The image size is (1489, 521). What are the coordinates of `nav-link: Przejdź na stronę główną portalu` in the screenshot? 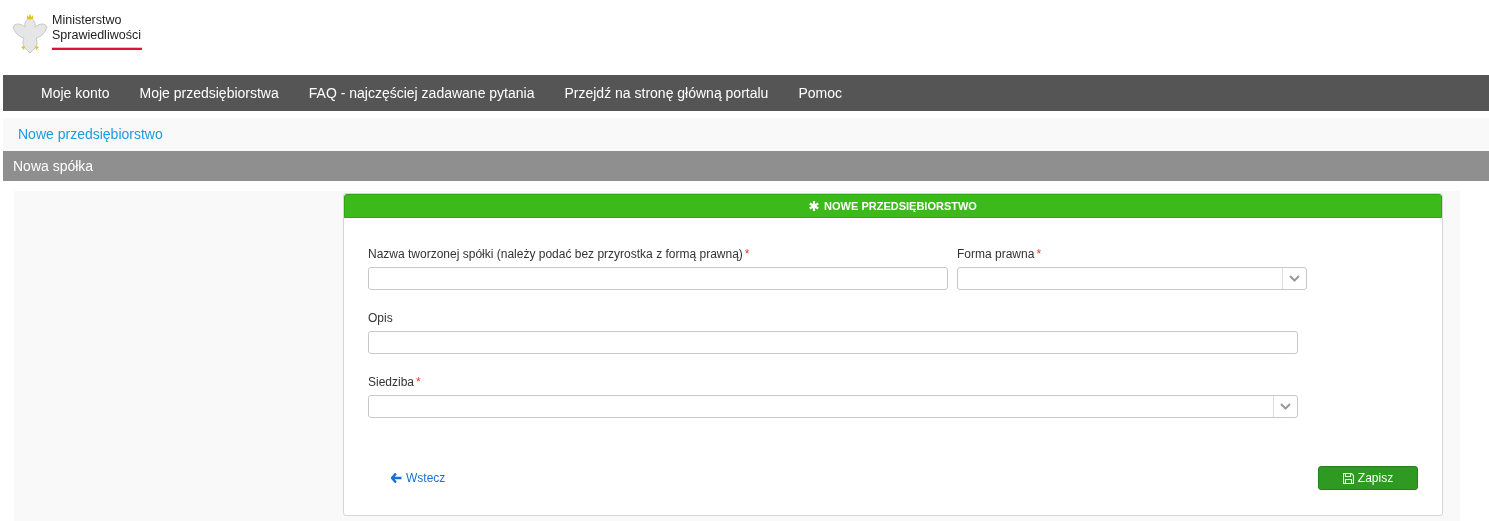 It's located at (666, 93).